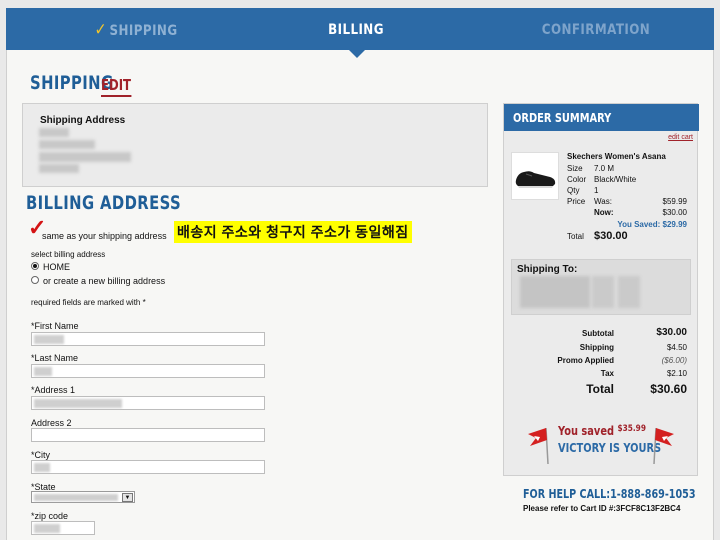  What do you see at coordinates (602, 431) in the screenshot?
I see `saved-total-text: You saved $35.99` at bounding box center [602, 431].